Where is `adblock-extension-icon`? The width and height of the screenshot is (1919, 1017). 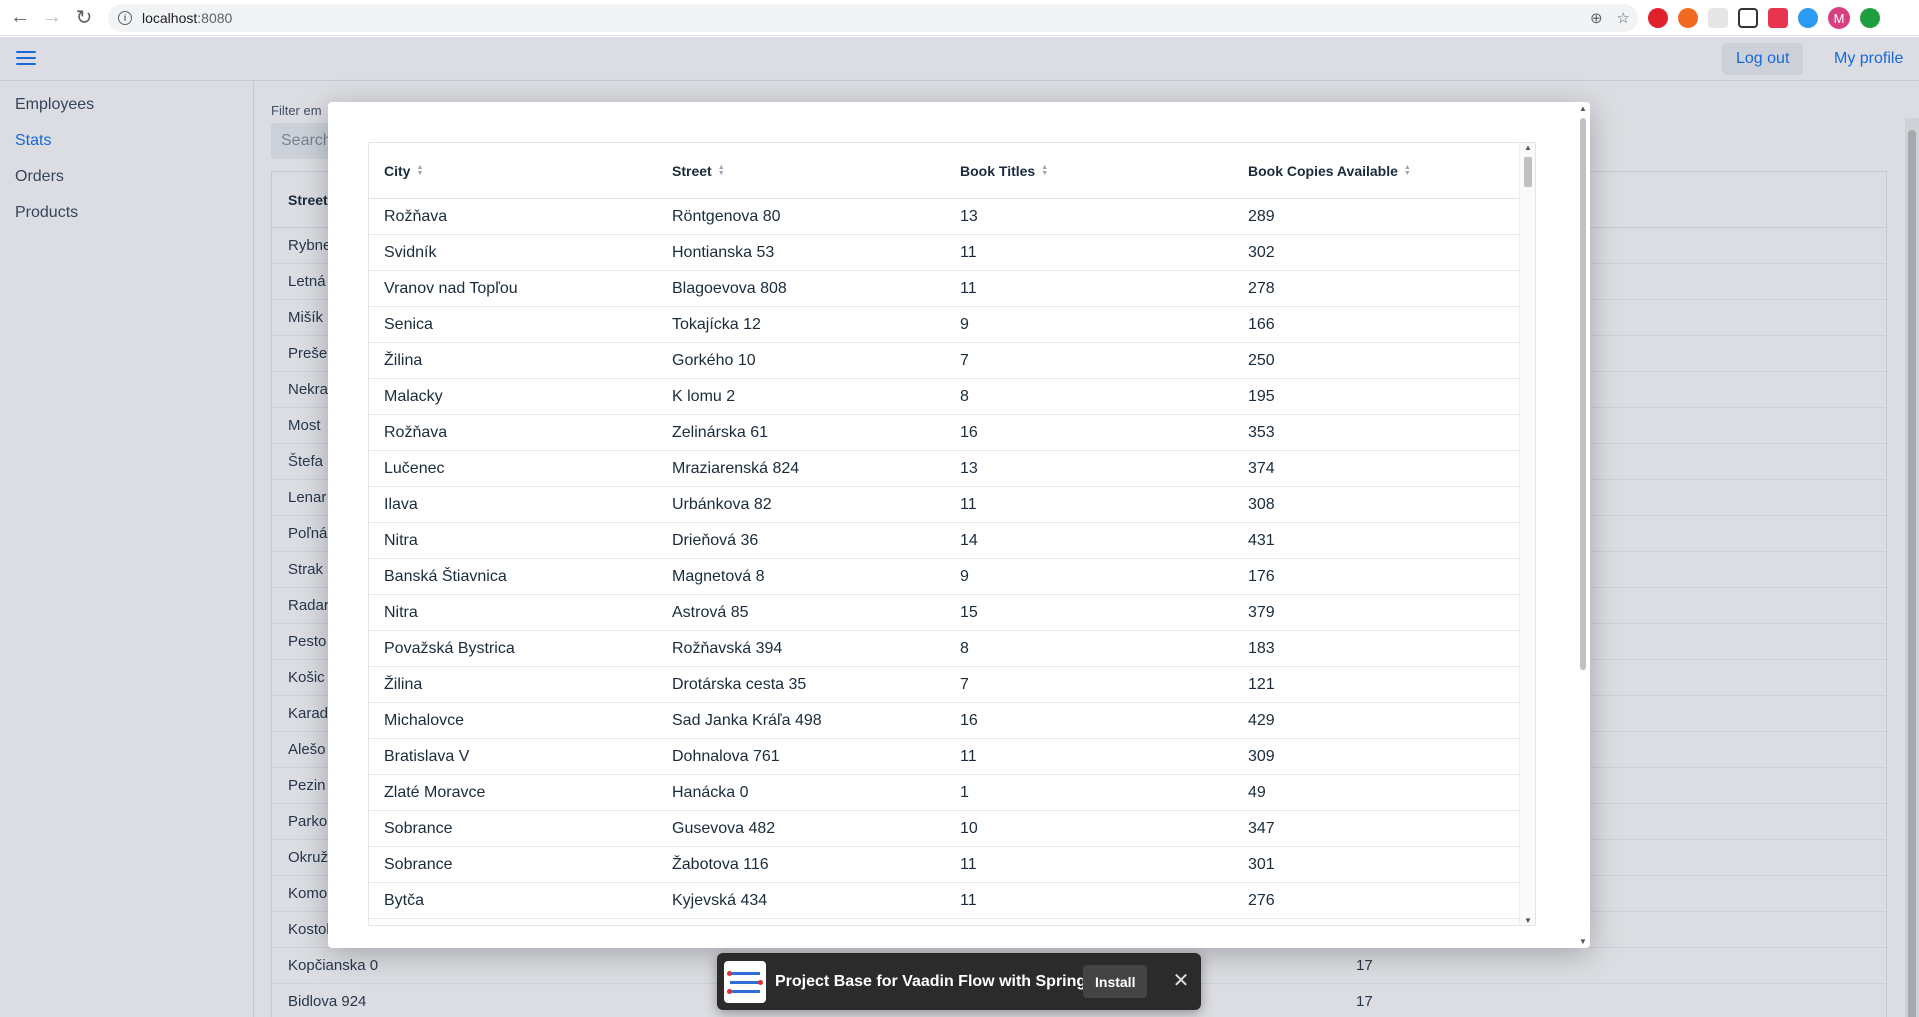 adblock-extension-icon is located at coordinates (1658, 18).